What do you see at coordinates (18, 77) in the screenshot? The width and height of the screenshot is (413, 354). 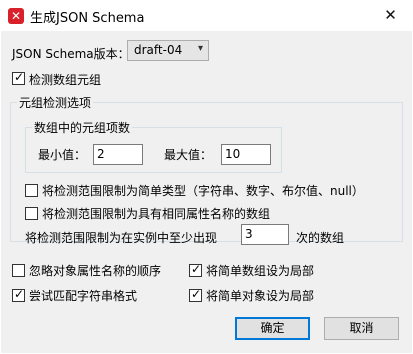 I see `detect-tuples-checkbox` at bounding box center [18, 77].